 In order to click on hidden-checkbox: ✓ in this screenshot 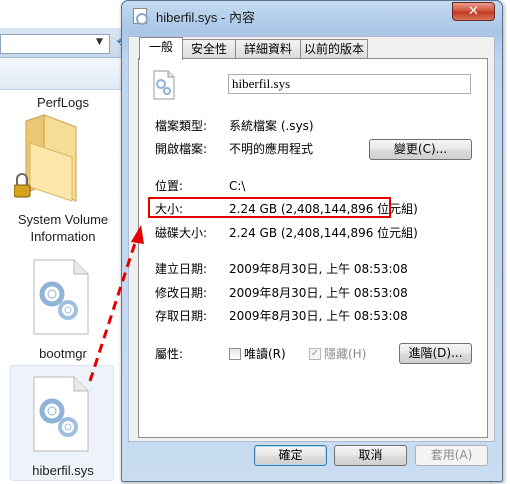, I will do `click(315, 354)`.